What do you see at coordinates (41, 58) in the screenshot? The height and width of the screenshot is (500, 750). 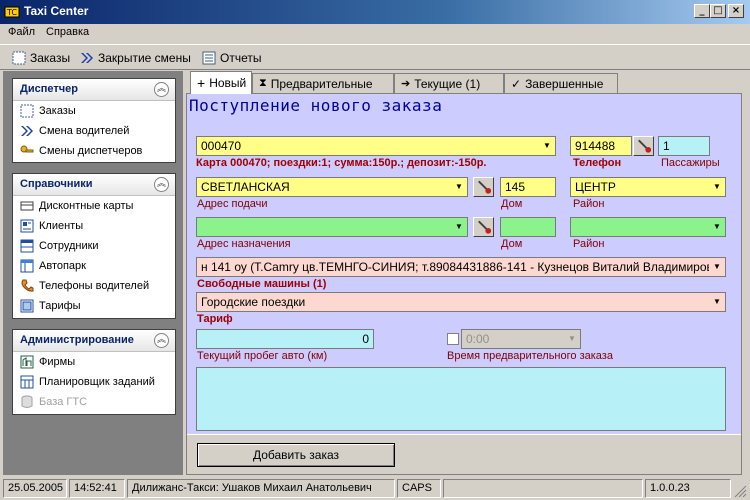 I see `orders-toolbar-button: Заказы` at bounding box center [41, 58].